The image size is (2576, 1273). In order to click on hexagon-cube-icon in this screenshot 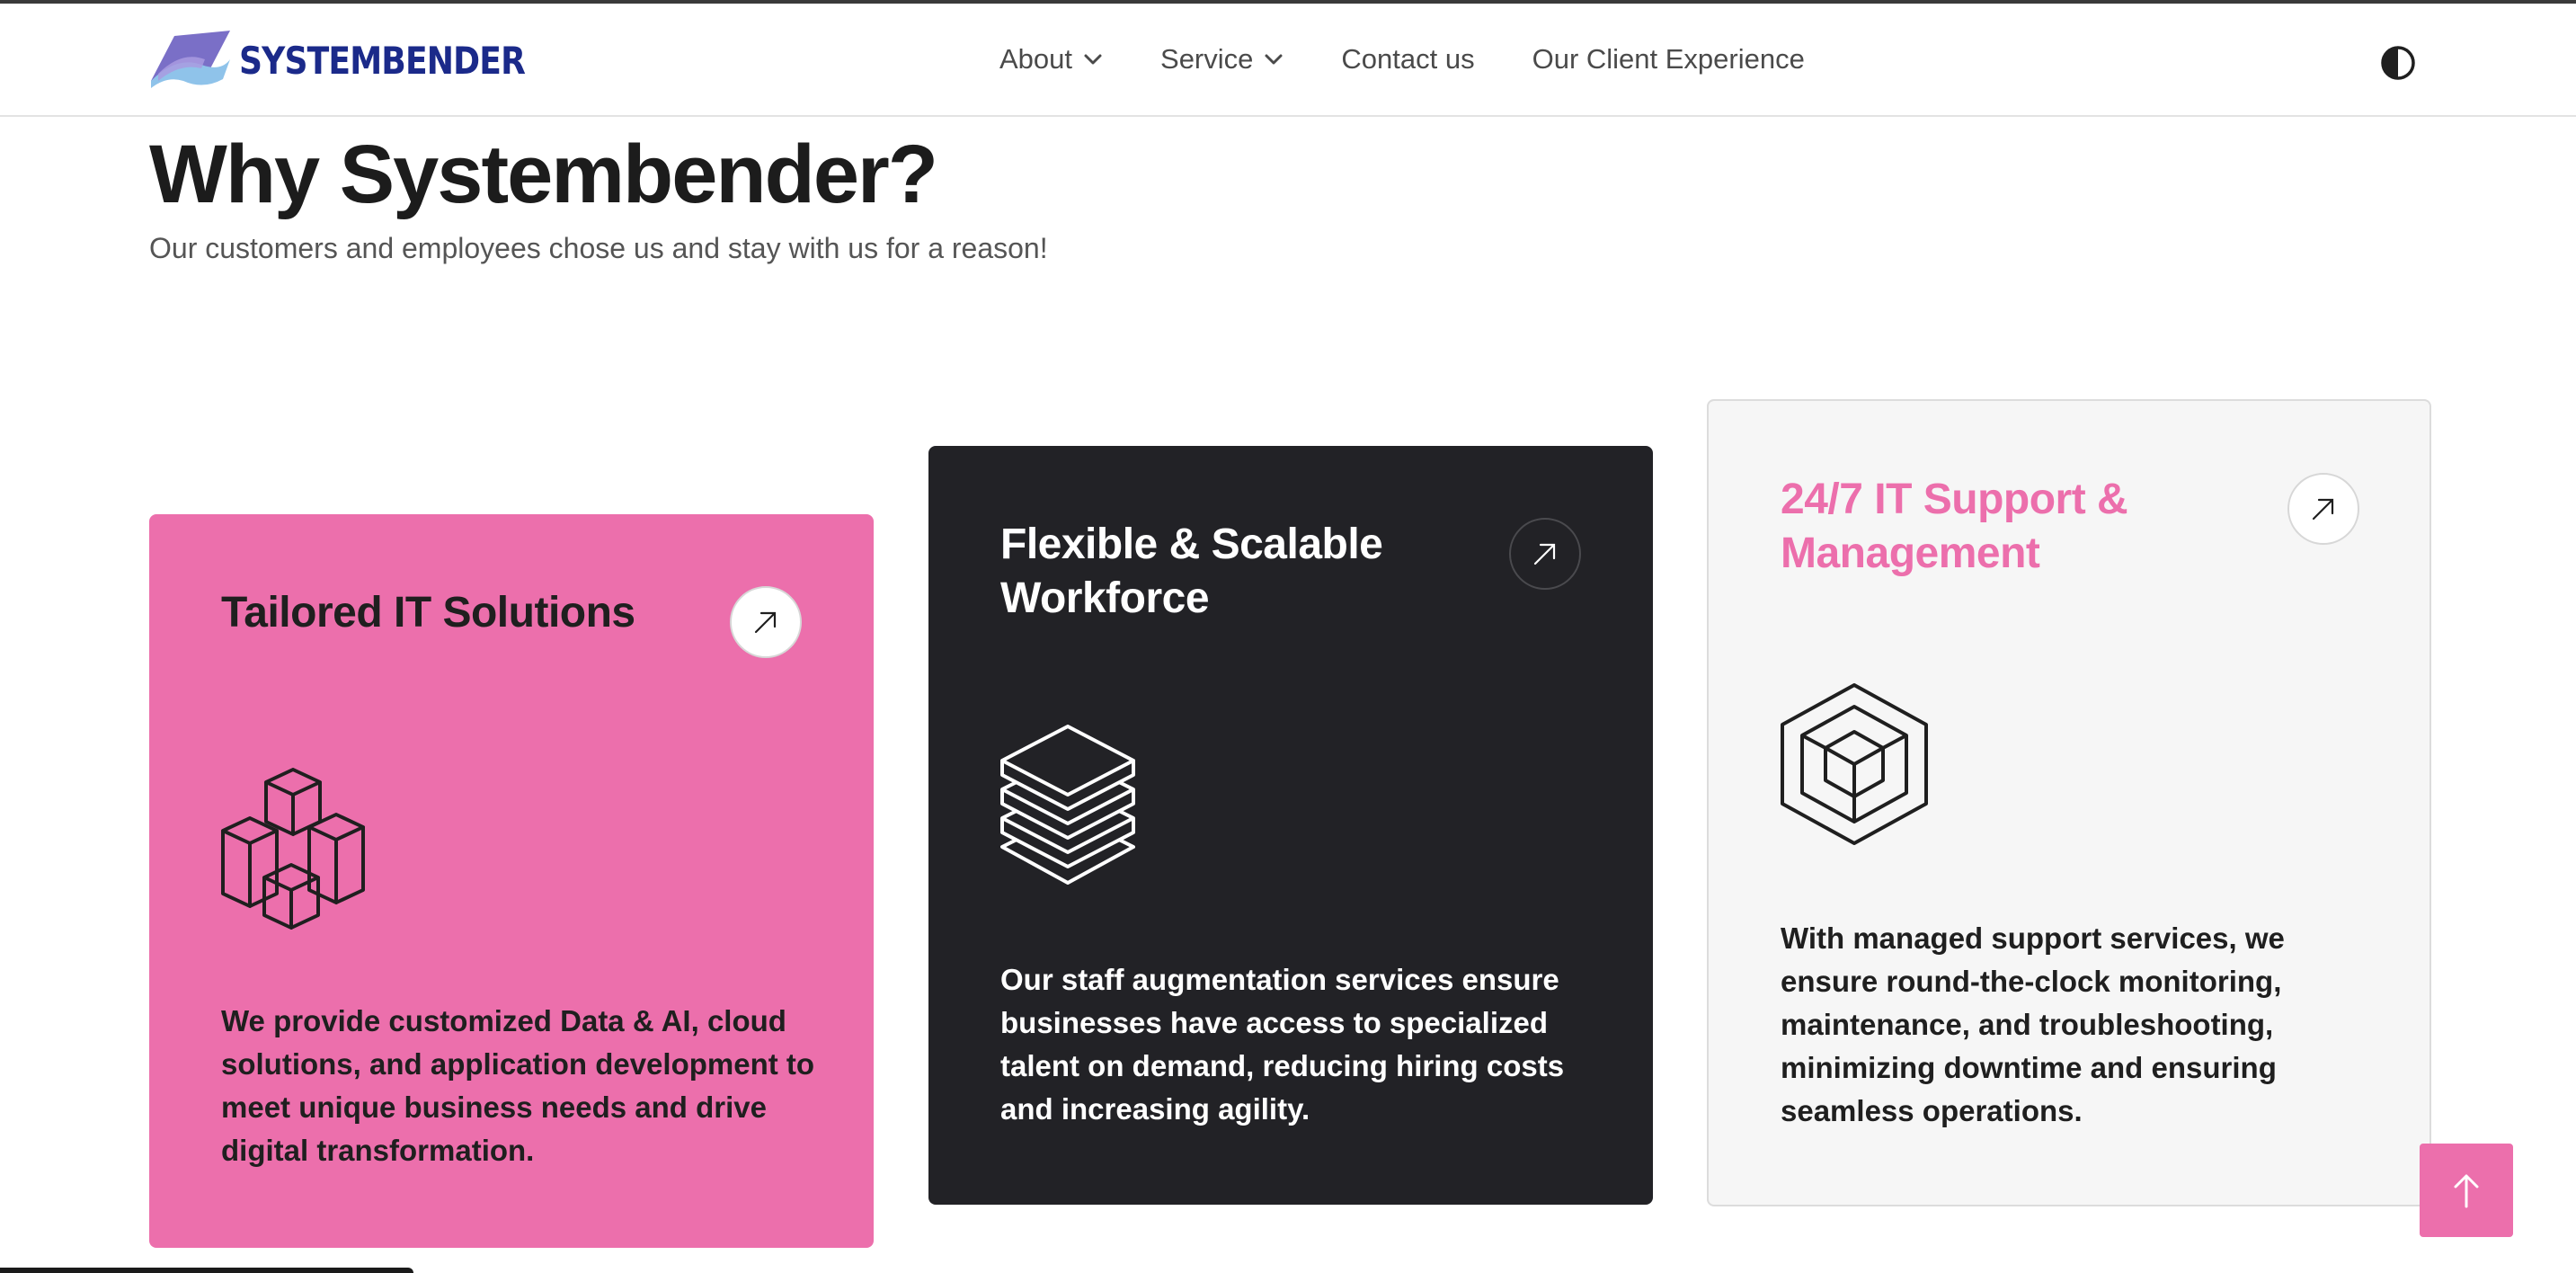, I will do `click(1854, 764)`.